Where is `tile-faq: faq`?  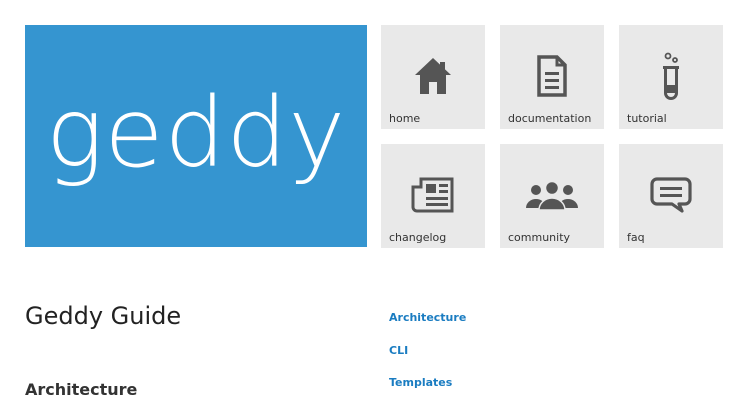 tile-faq: faq is located at coordinates (671, 196).